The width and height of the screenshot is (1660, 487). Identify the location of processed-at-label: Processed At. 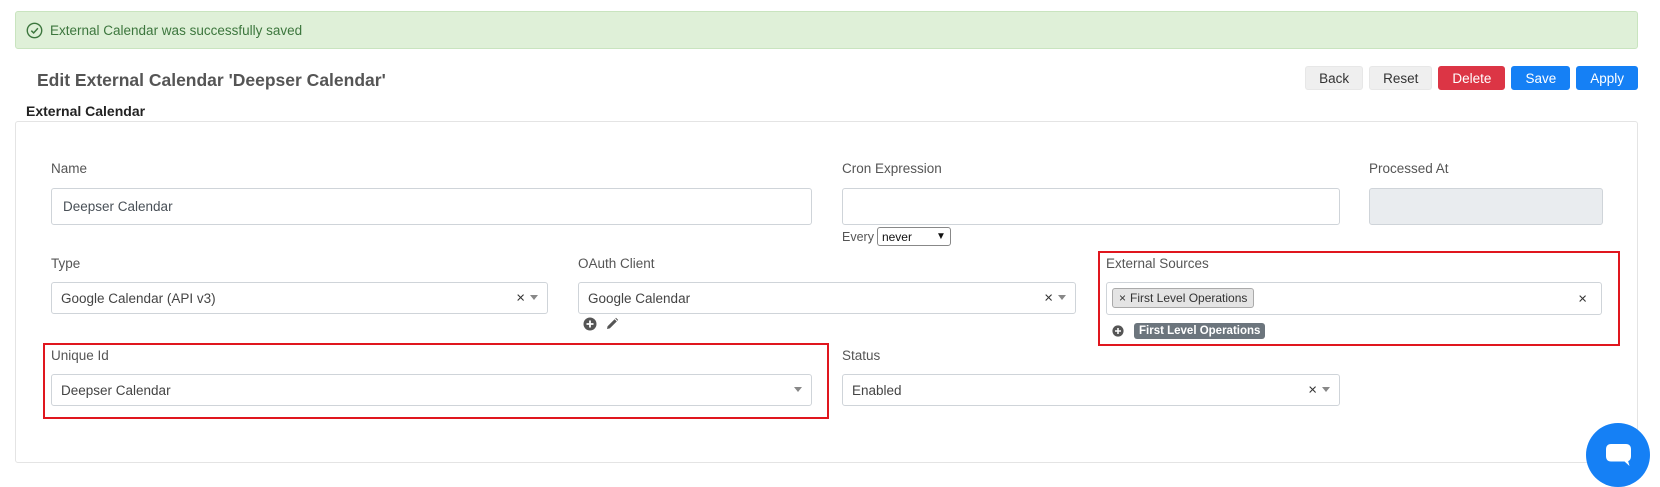
(1409, 168).